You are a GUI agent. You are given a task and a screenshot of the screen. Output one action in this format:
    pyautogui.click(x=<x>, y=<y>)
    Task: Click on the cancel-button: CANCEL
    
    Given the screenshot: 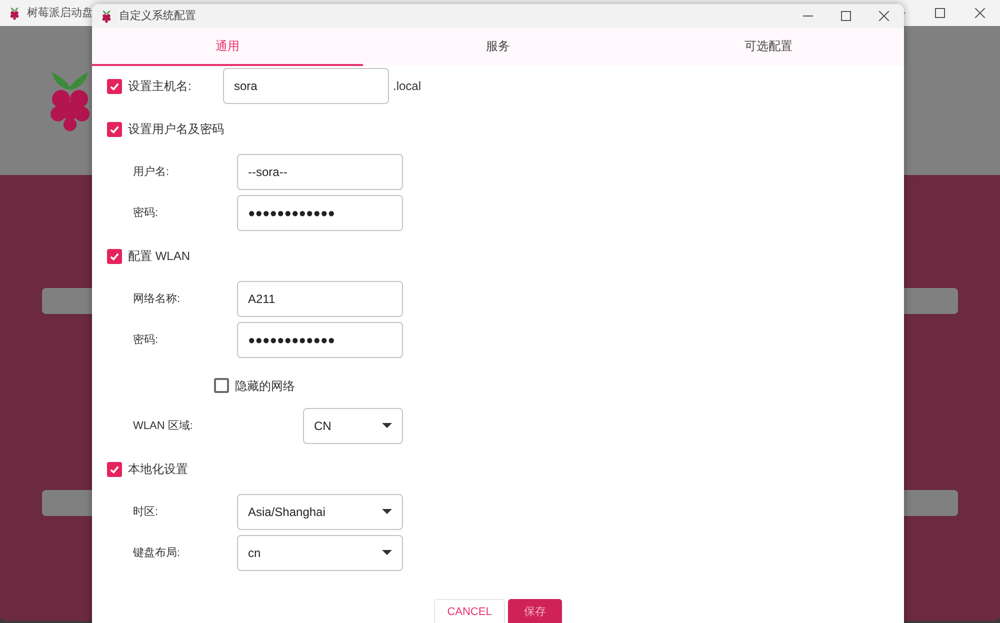 What is the action you would take?
    pyautogui.click(x=469, y=611)
    